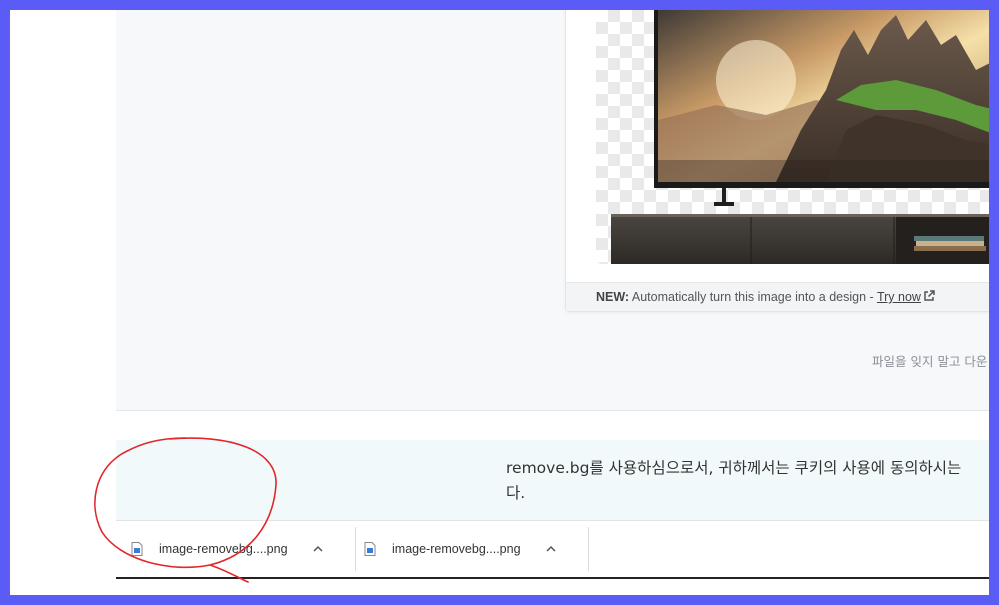 The image size is (999, 605). What do you see at coordinates (516, 493) in the screenshot?
I see `cookie-line-2: 다.` at bounding box center [516, 493].